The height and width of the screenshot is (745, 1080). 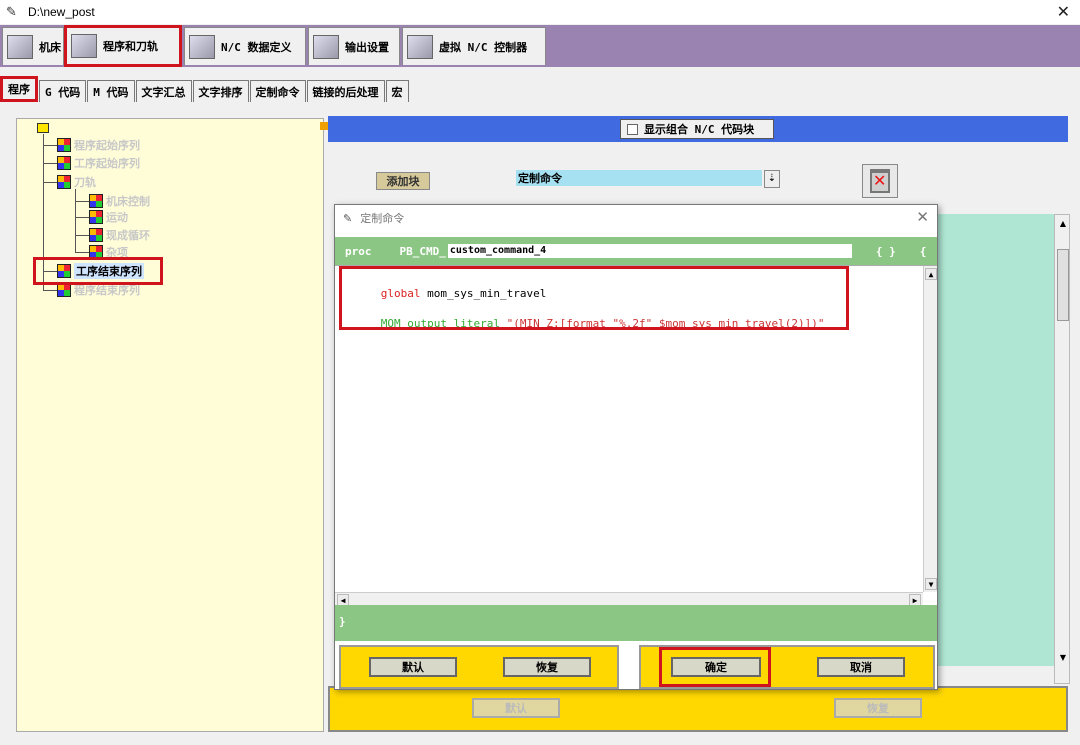 I want to click on proc-close-brace: }, so click(x=636, y=623).